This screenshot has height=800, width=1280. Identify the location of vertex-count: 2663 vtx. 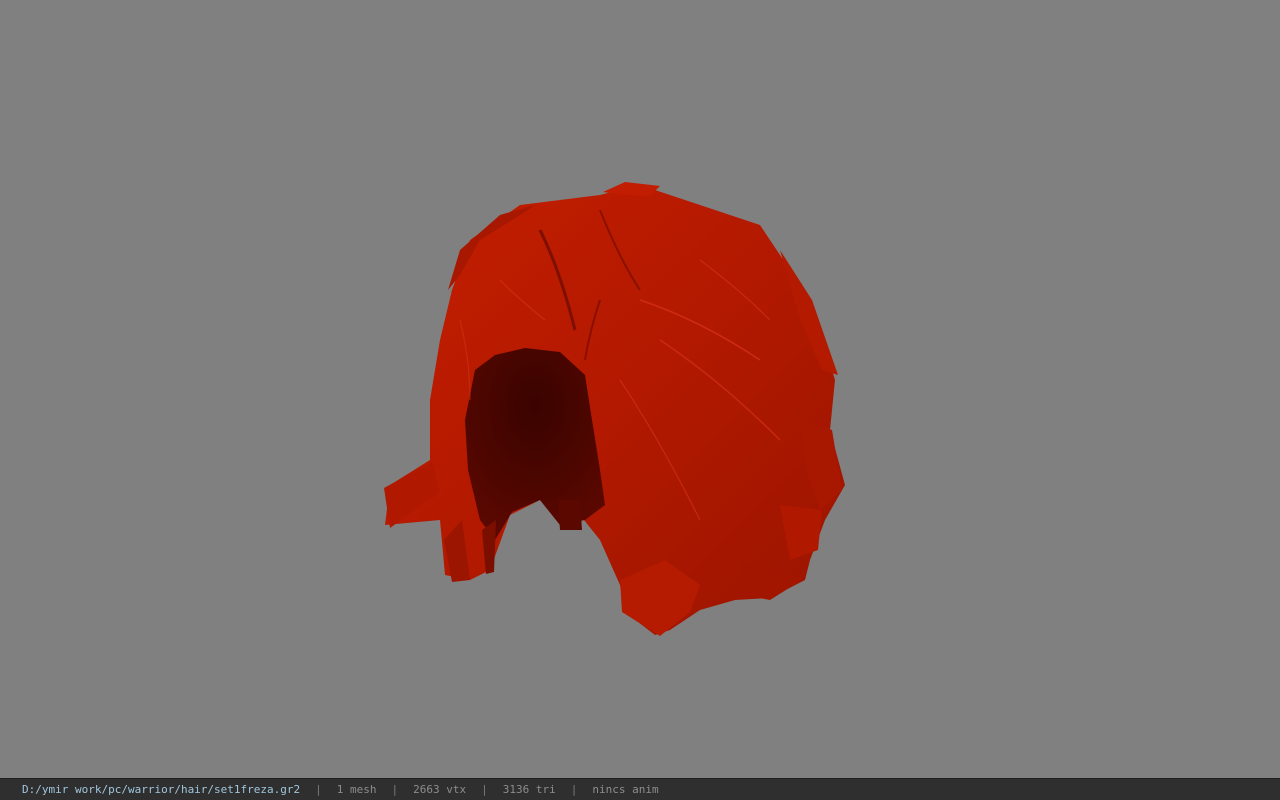
(440, 789).